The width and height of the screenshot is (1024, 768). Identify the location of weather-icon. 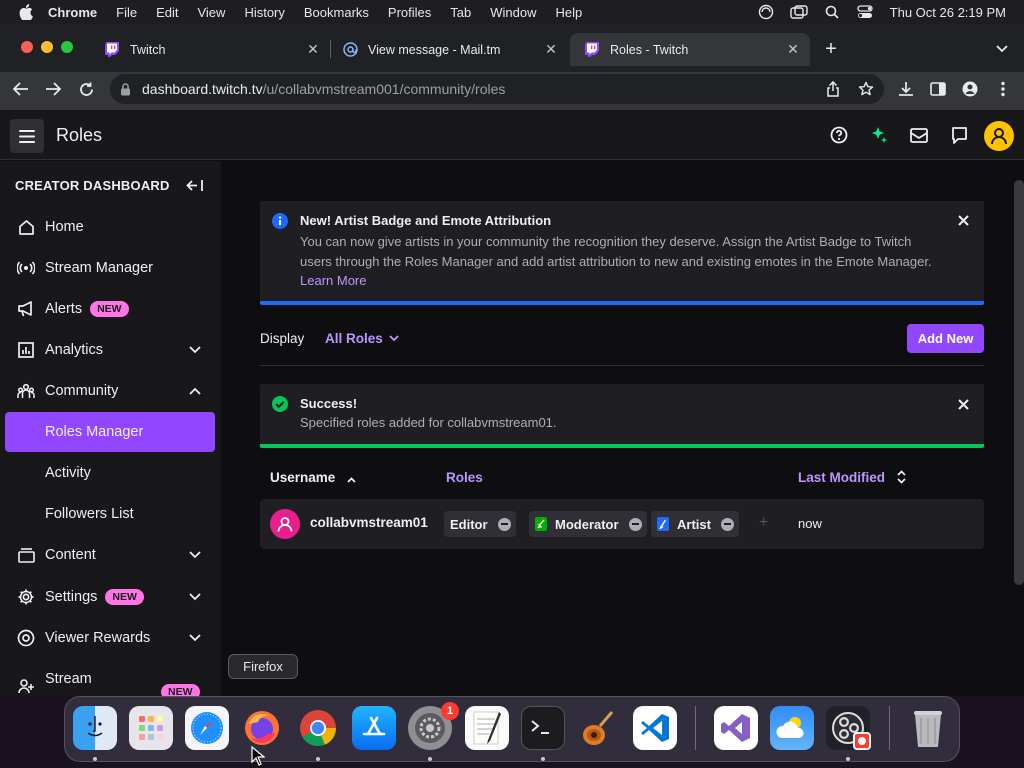
(792, 728).